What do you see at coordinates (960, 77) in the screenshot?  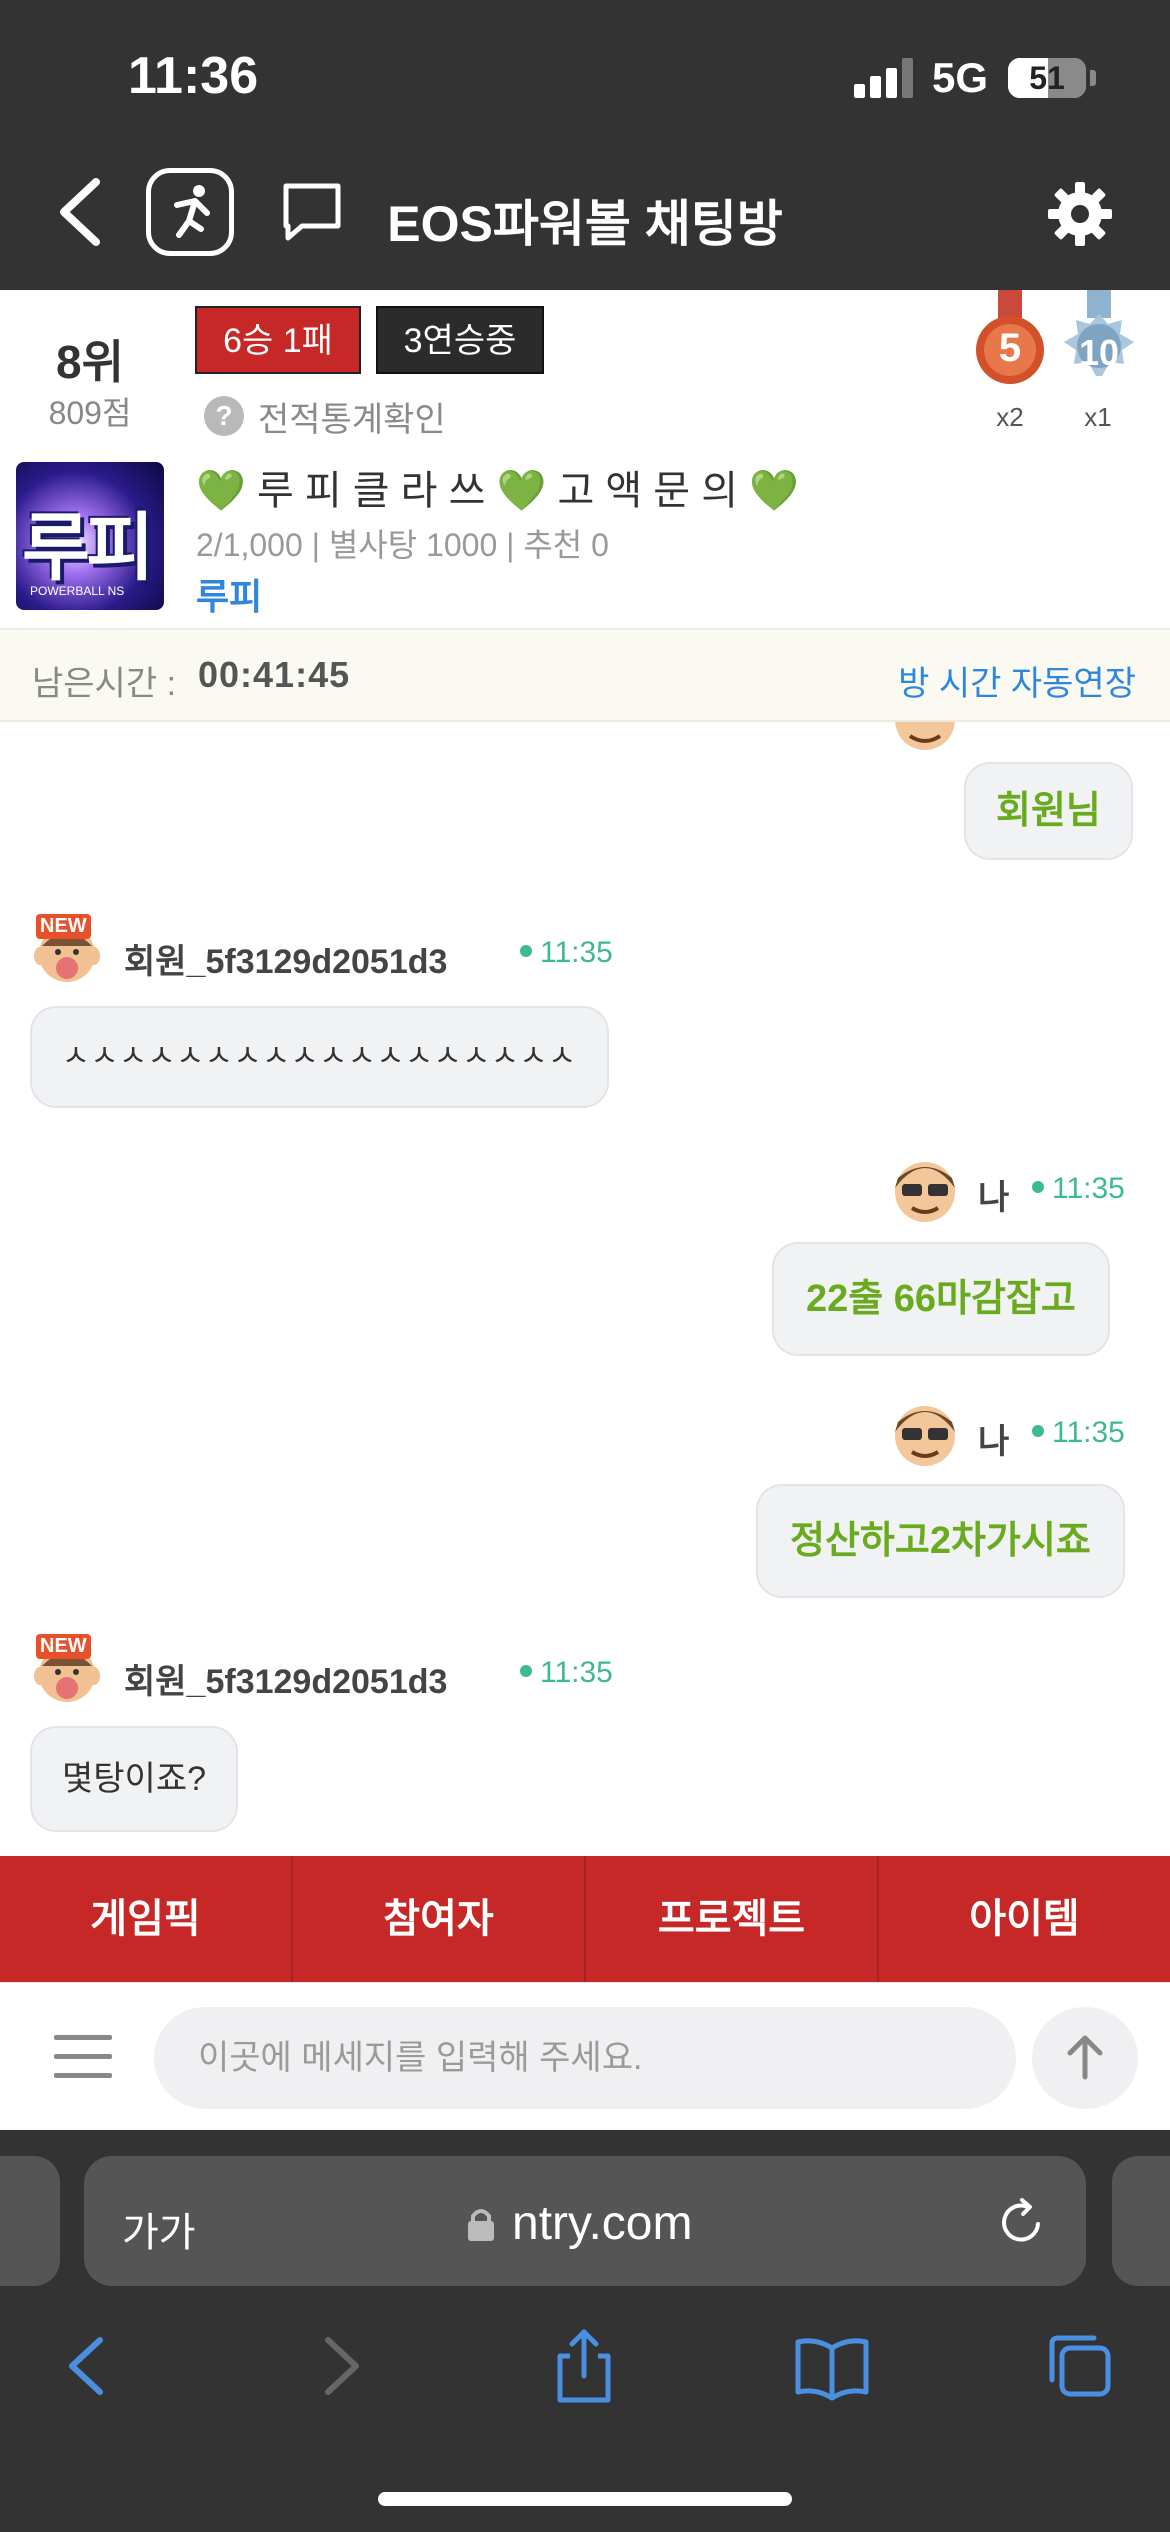 I see `network-type: 5G` at bounding box center [960, 77].